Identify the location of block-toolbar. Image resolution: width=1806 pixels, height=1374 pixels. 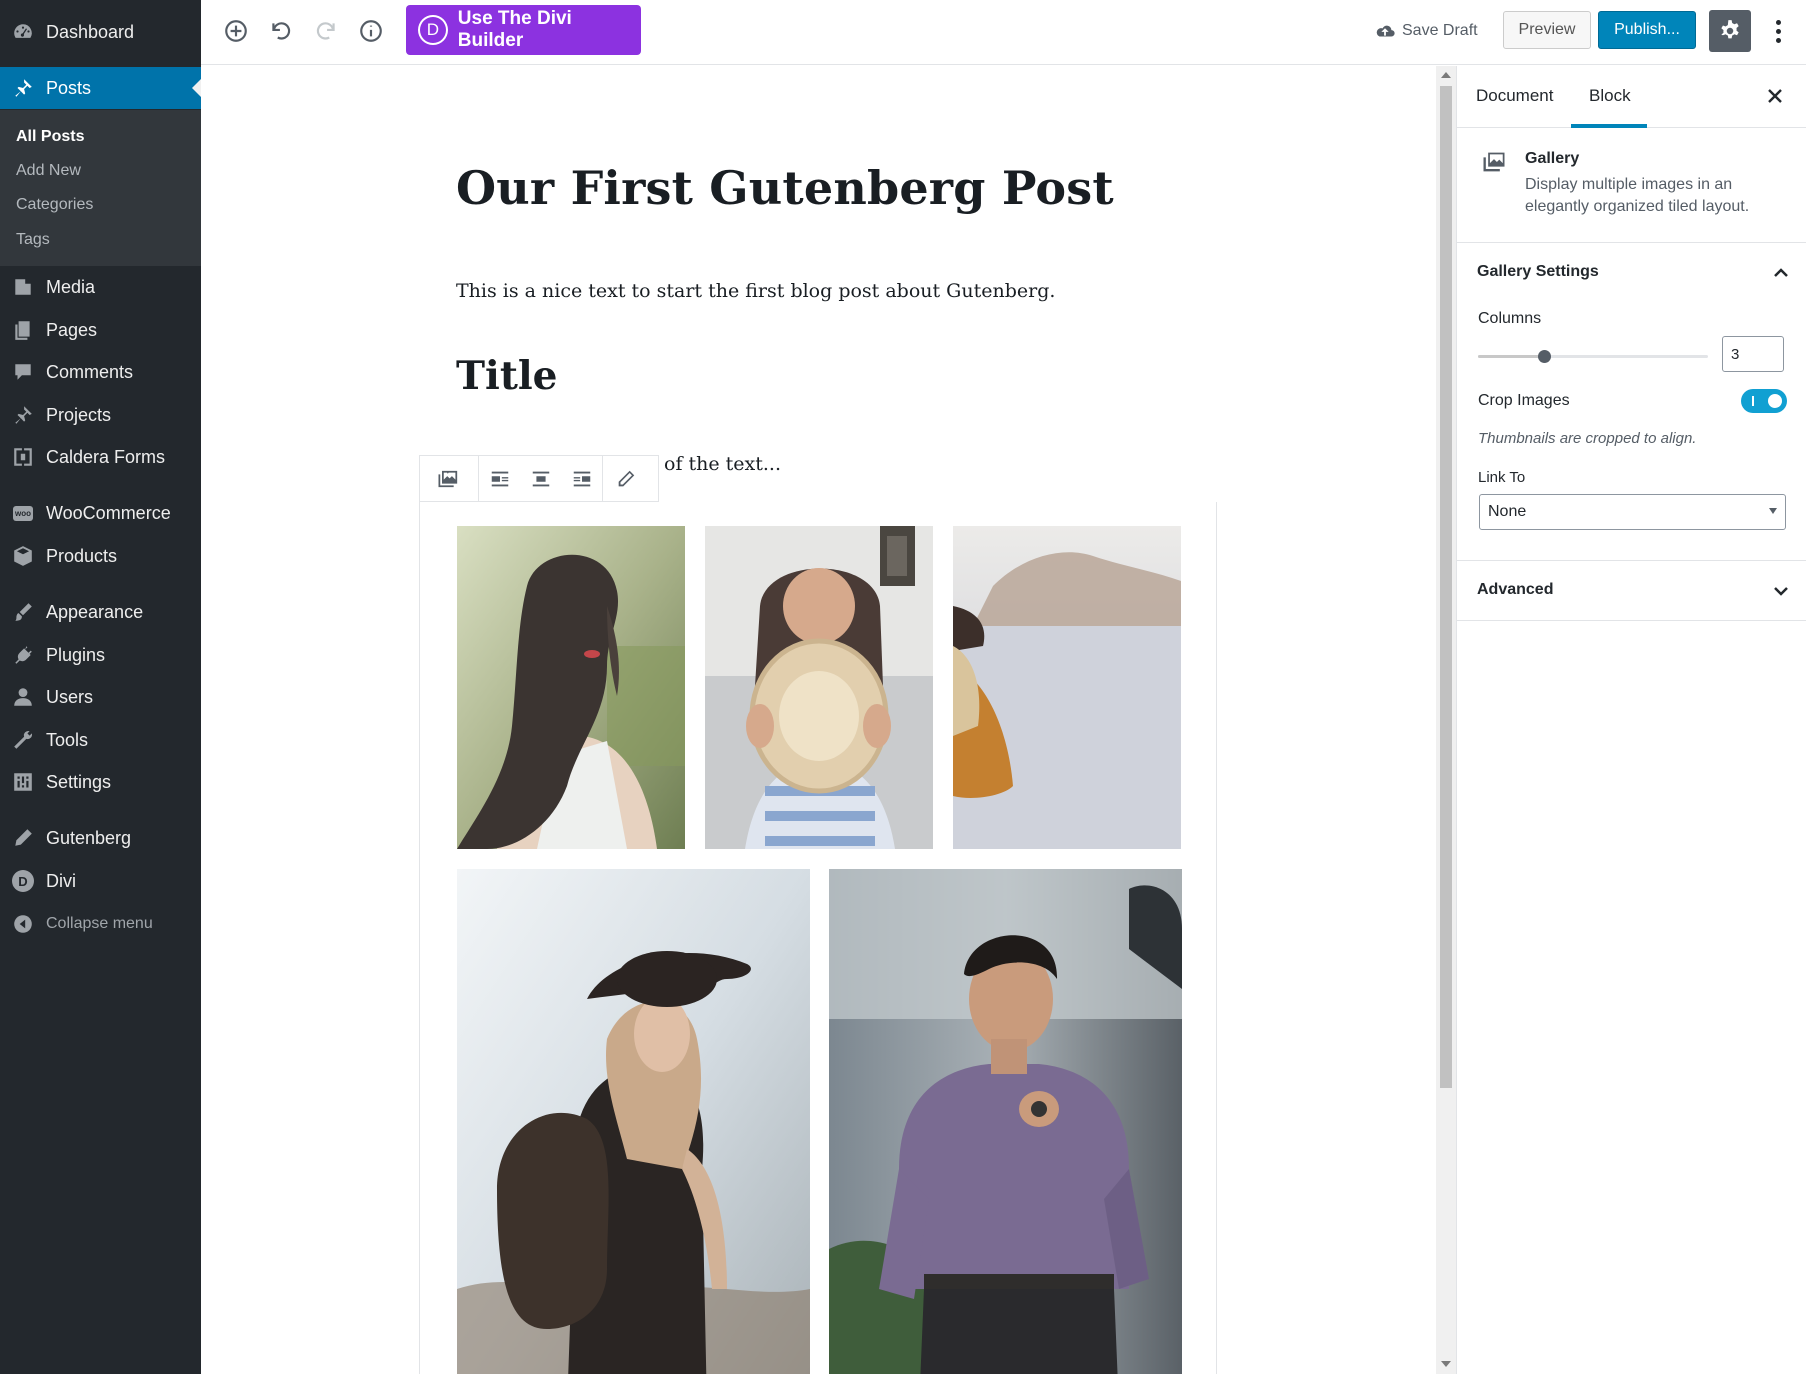
(539, 478).